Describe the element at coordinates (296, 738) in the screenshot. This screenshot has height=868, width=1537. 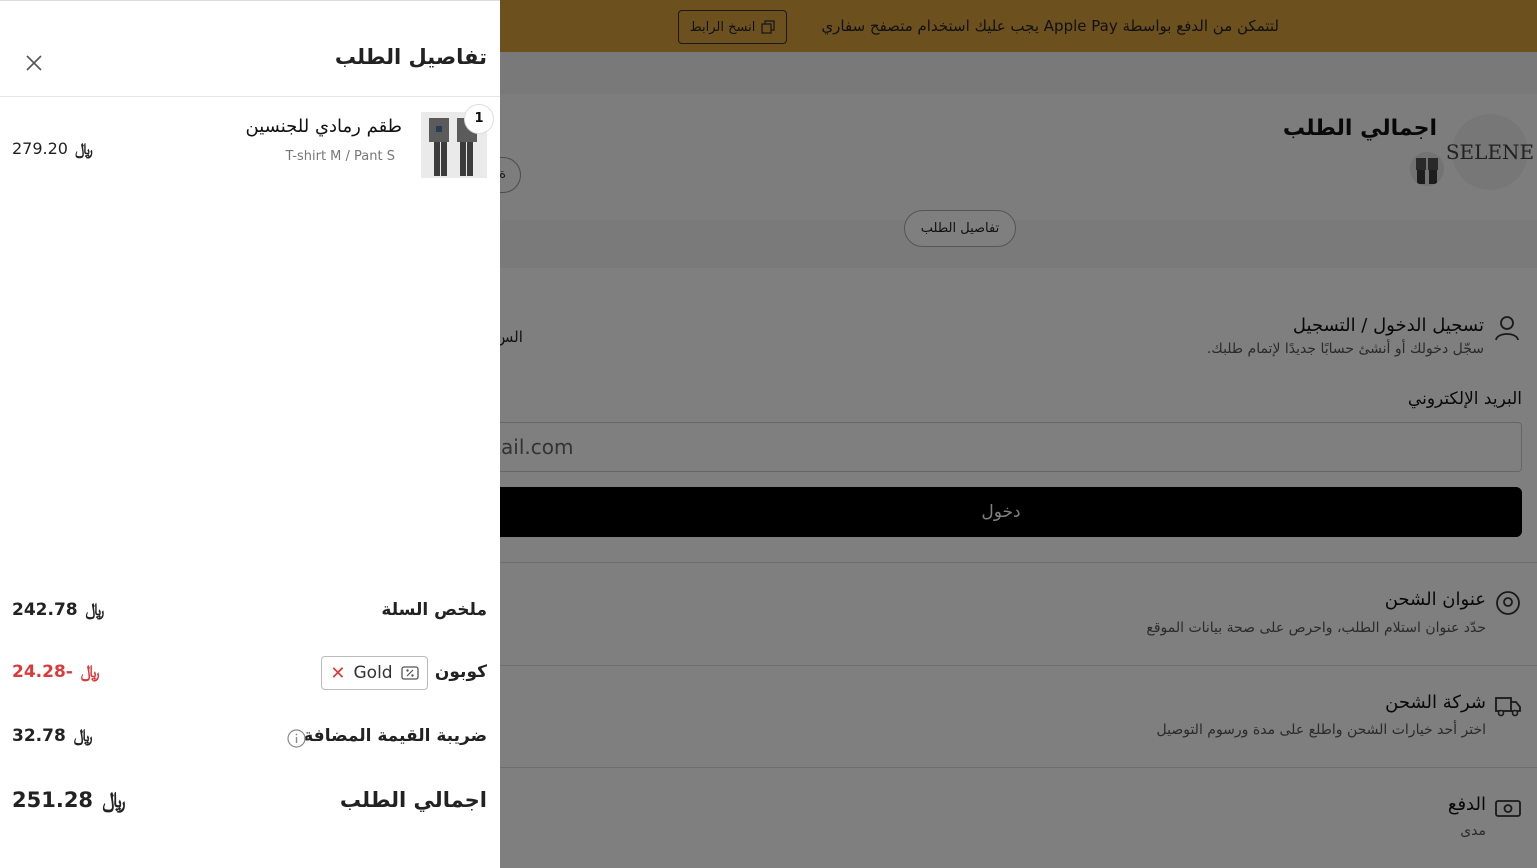
I see `info-icon` at that location.